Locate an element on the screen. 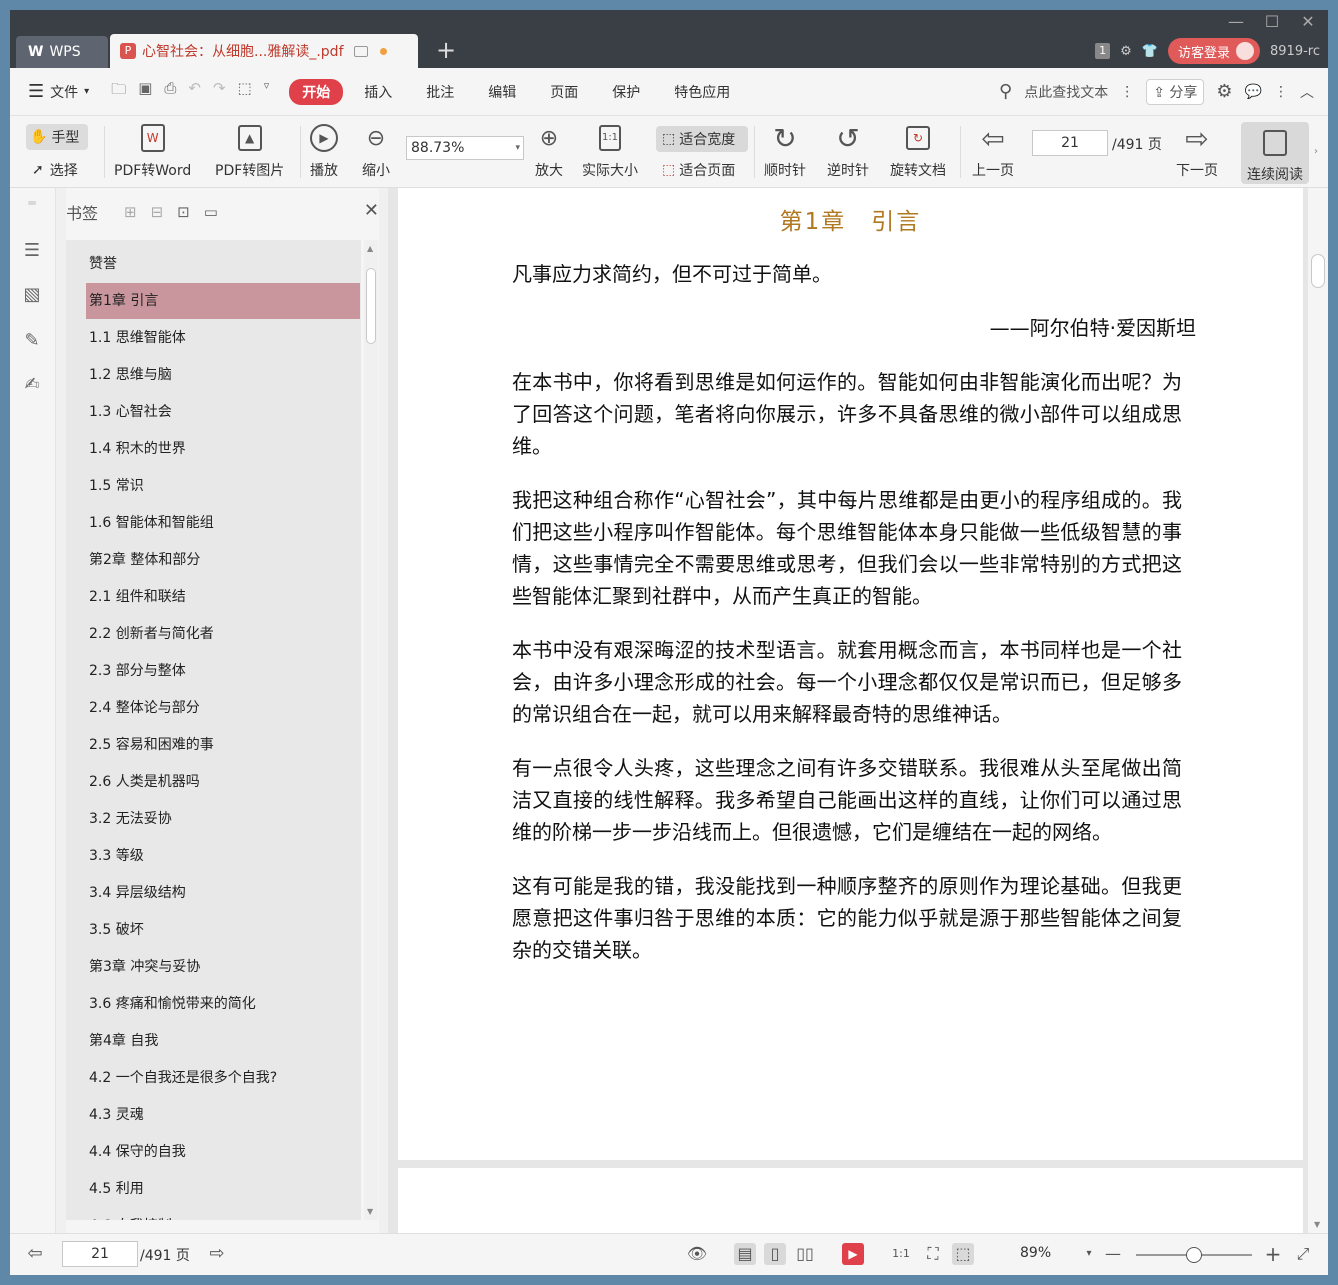  print-icon: ⎙ is located at coordinates (170, 91).